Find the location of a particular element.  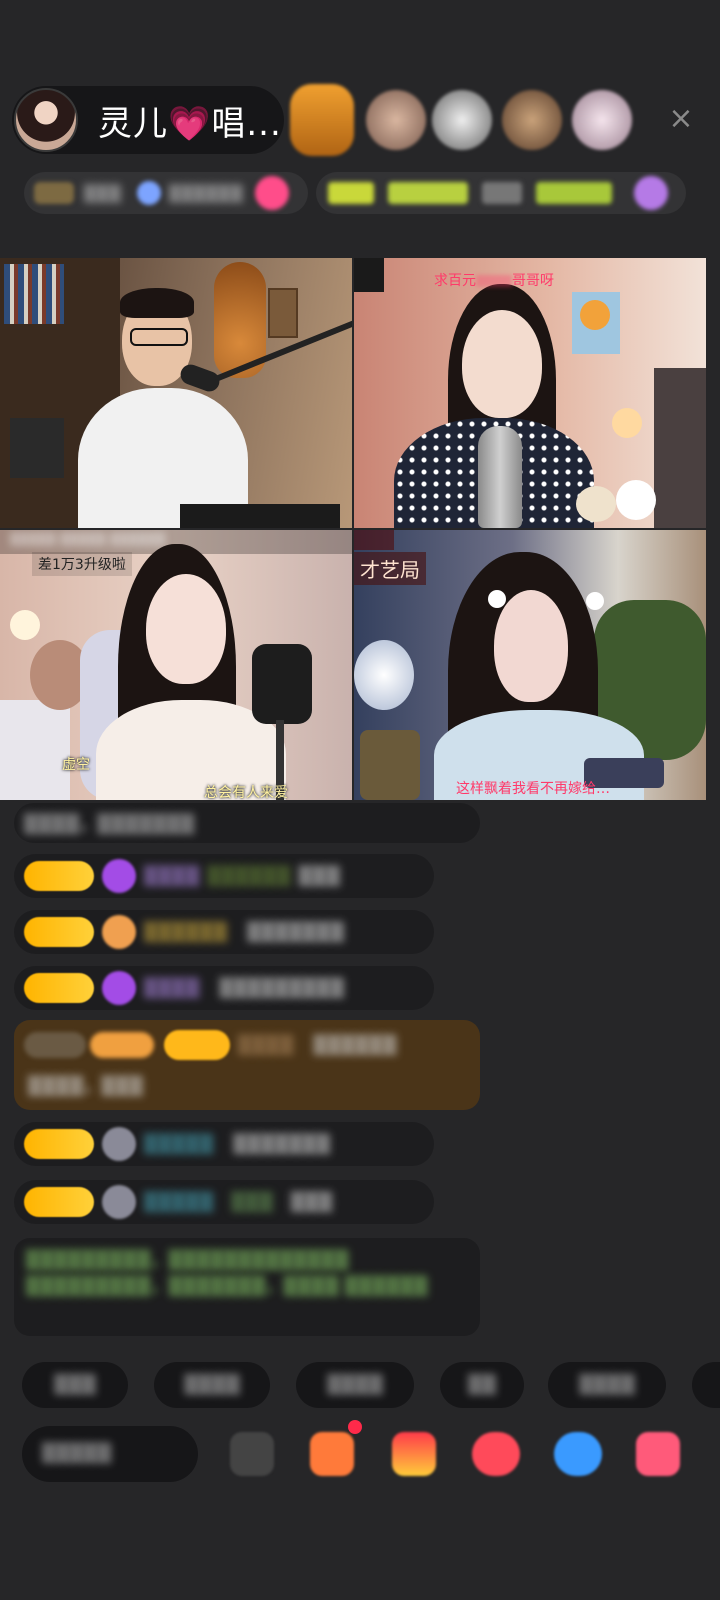

chat-message: ▒▒▒▒ ▒▒▒▒▒▒▒▒▒ is located at coordinates (224, 988).